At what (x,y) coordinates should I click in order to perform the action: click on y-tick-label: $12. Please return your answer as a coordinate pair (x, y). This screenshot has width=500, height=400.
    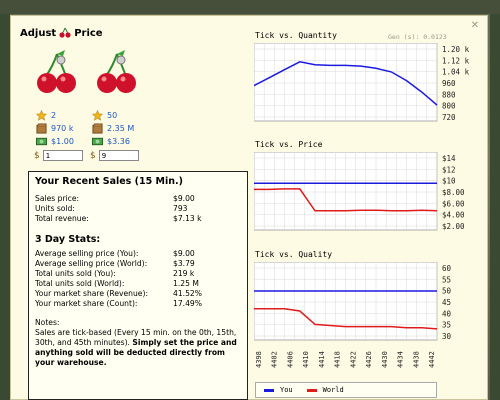
    Looking at the image, I should click on (449, 169).